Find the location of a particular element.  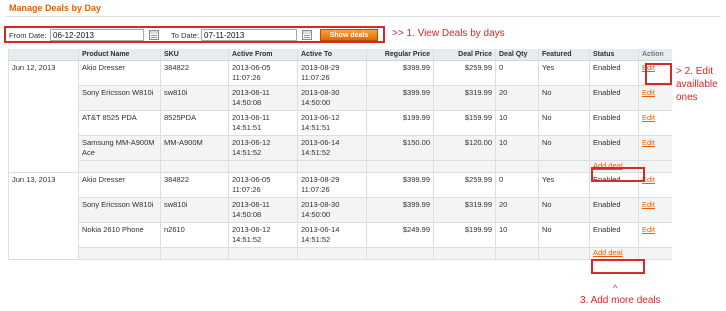

active-from-header: Active From is located at coordinates (263, 55).